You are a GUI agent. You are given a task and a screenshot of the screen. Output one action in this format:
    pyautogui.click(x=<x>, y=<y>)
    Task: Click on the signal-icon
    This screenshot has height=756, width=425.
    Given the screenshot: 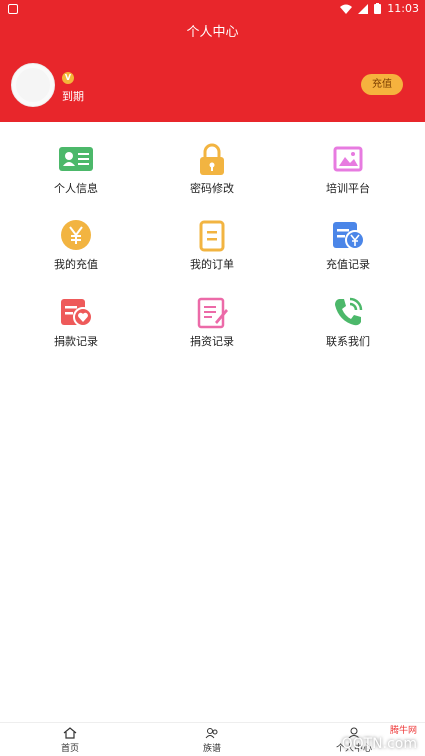 What is the action you would take?
    pyautogui.click(x=363, y=8)
    